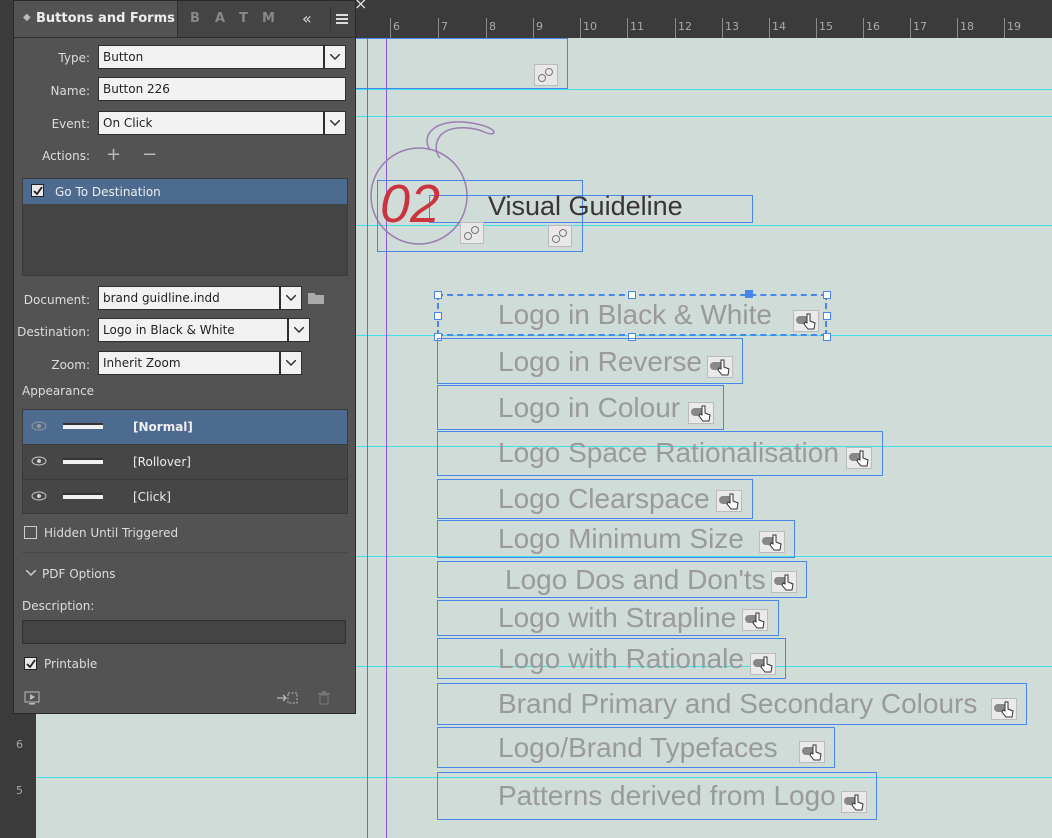 This screenshot has width=1052, height=838. Describe the element at coordinates (243, 18) in the screenshot. I see `tab-t: T` at that location.